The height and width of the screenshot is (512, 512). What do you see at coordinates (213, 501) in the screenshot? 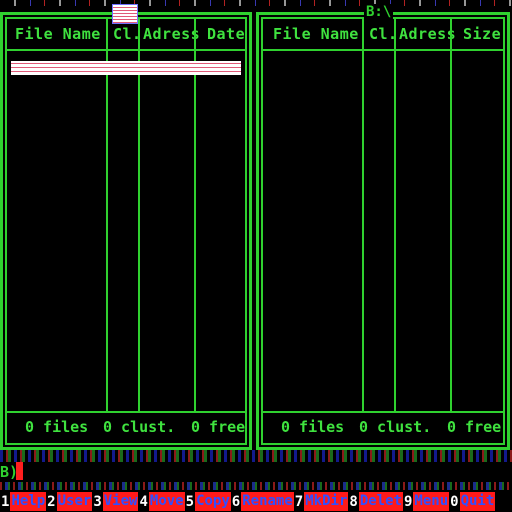
I see `fkey-label: Copy` at bounding box center [213, 501].